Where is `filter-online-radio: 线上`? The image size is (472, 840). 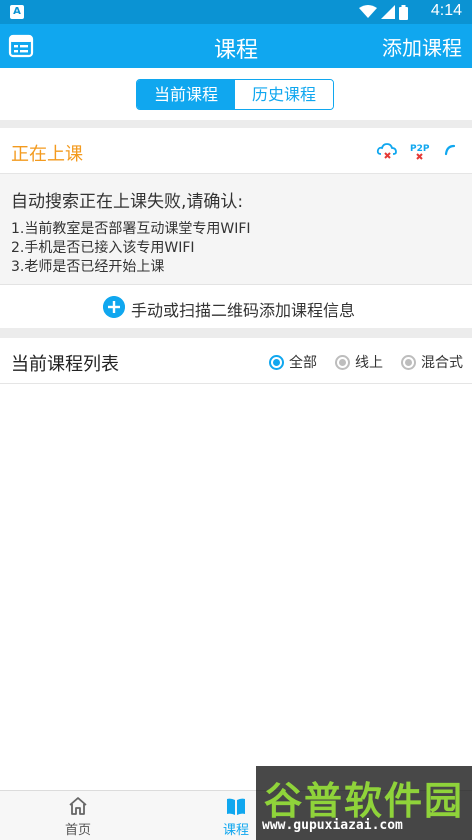 filter-online-radio: 线上 is located at coordinates (359, 362).